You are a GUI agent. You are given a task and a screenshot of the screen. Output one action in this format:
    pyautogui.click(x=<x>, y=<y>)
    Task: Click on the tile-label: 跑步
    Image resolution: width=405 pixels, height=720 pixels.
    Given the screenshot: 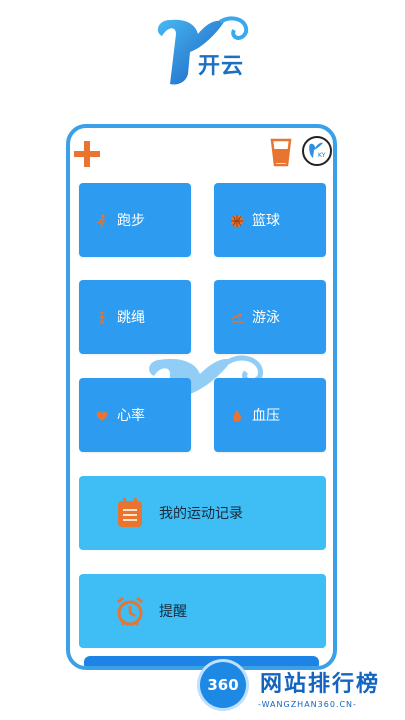 What is the action you would take?
    pyautogui.click(x=131, y=221)
    